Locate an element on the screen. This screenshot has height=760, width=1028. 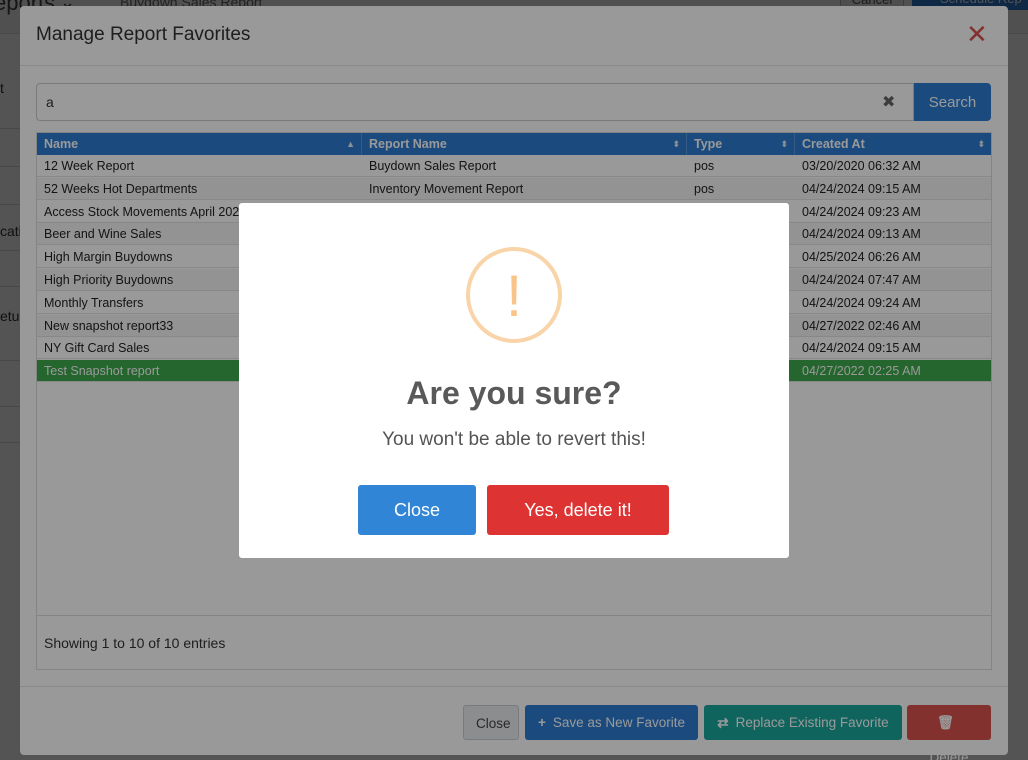
warning-icon: ! is located at coordinates (514, 295).